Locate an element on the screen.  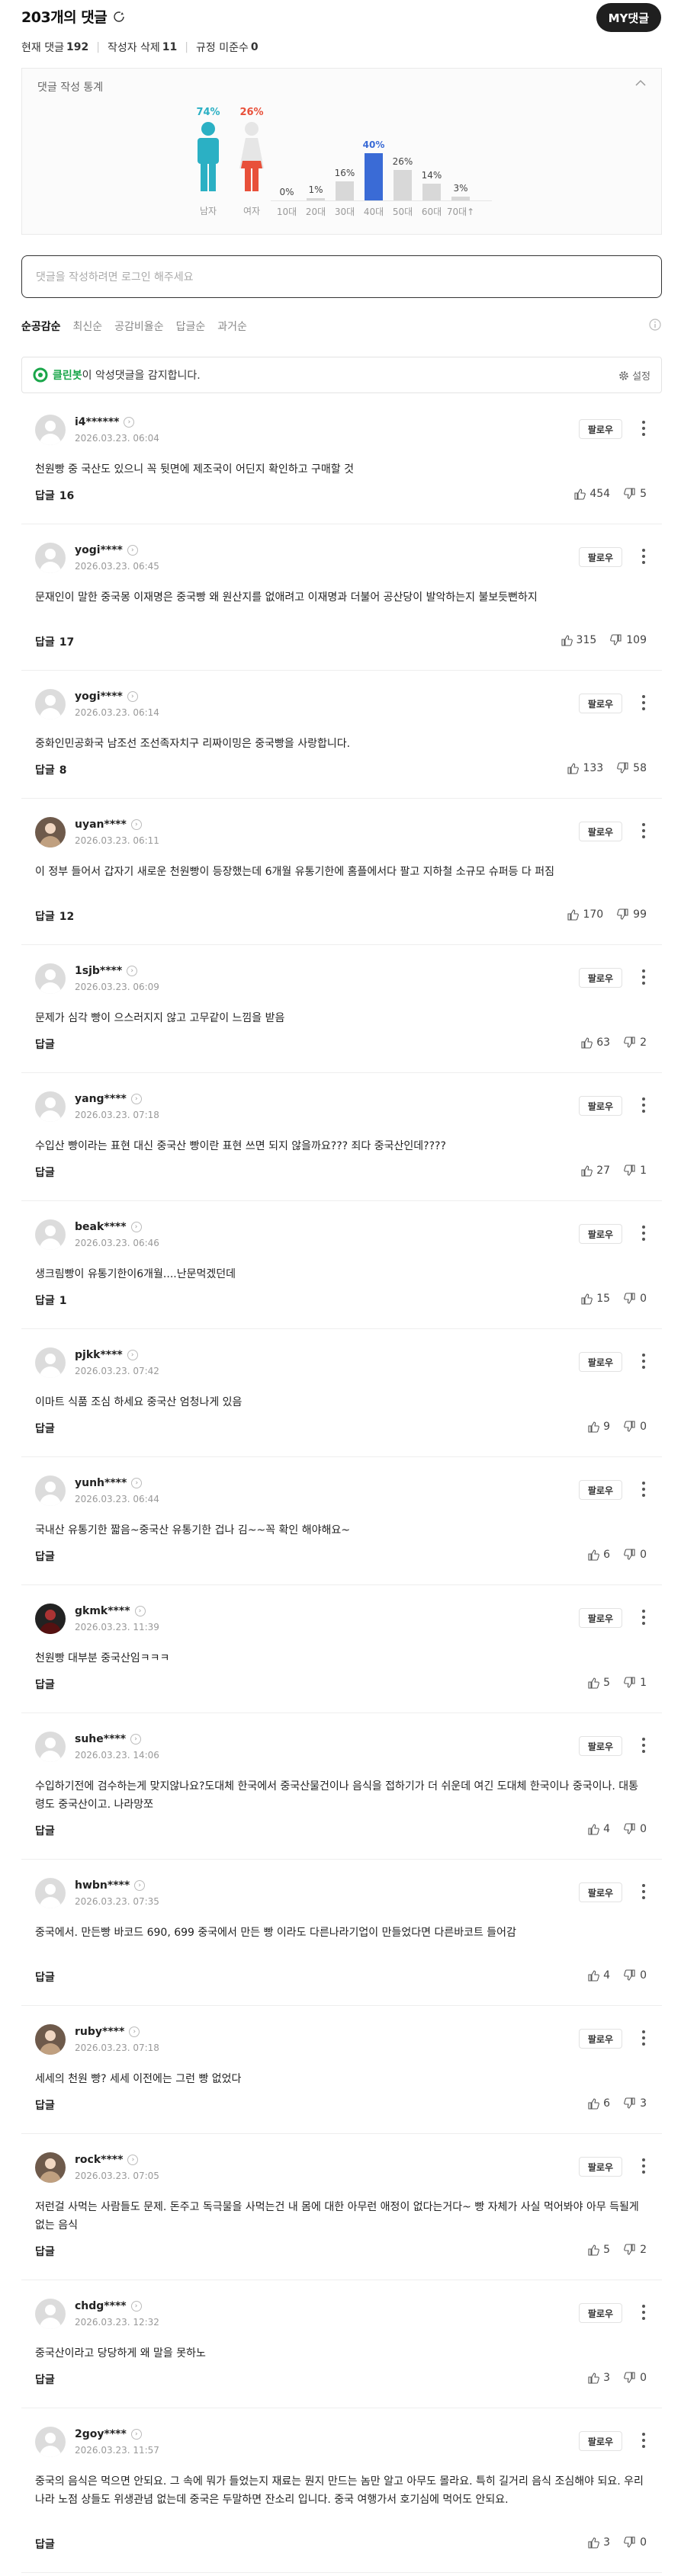
my-comment-button: MY댓글 is located at coordinates (628, 17).